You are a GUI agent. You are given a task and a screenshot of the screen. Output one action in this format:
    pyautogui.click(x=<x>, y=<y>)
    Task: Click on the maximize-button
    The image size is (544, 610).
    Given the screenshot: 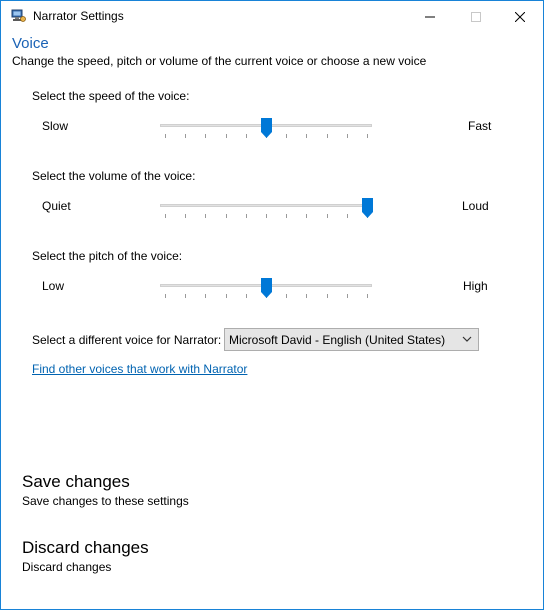 What is the action you would take?
    pyautogui.click(x=476, y=16)
    